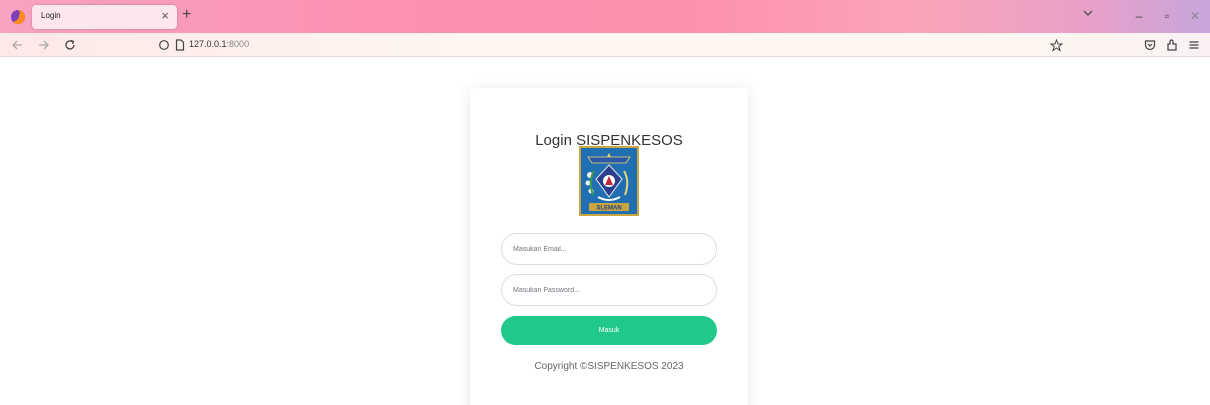 The width and height of the screenshot is (1210, 405). What do you see at coordinates (609, 330) in the screenshot?
I see `login-submit-button: Masuk` at bounding box center [609, 330].